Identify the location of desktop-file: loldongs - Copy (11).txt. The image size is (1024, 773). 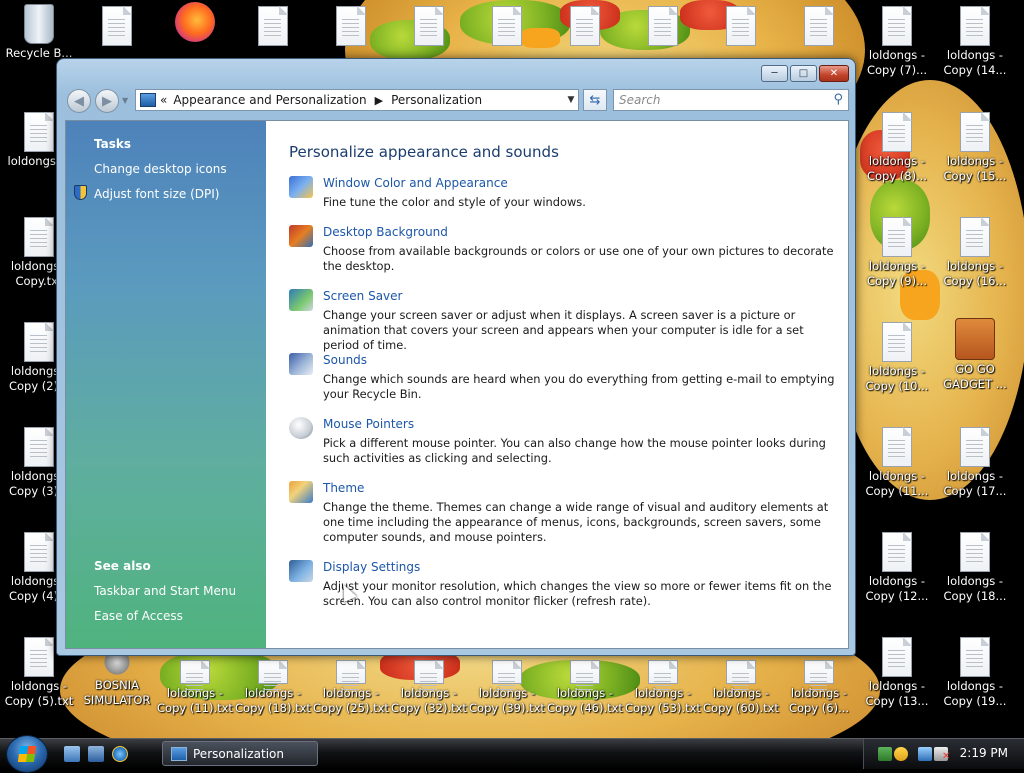
(195, 688).